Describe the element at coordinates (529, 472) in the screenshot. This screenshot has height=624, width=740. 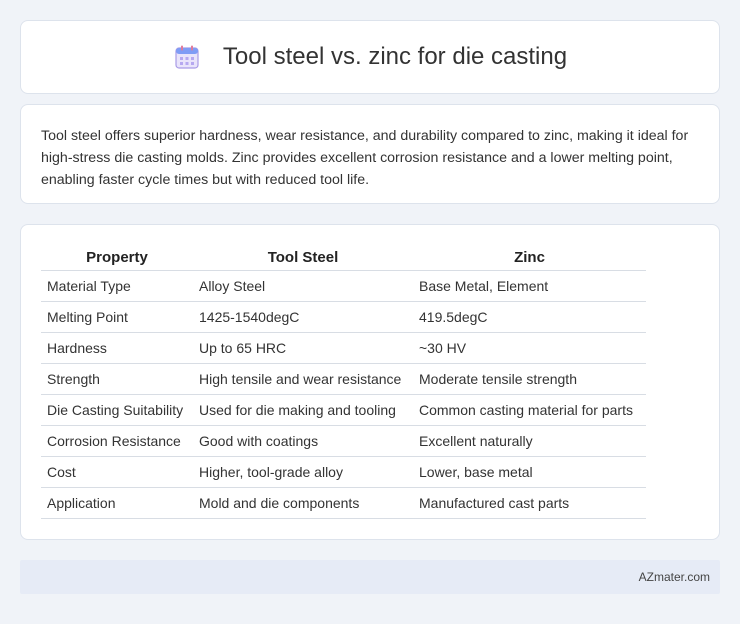
I see `cell-zinc: Lower, base metal` at that location.